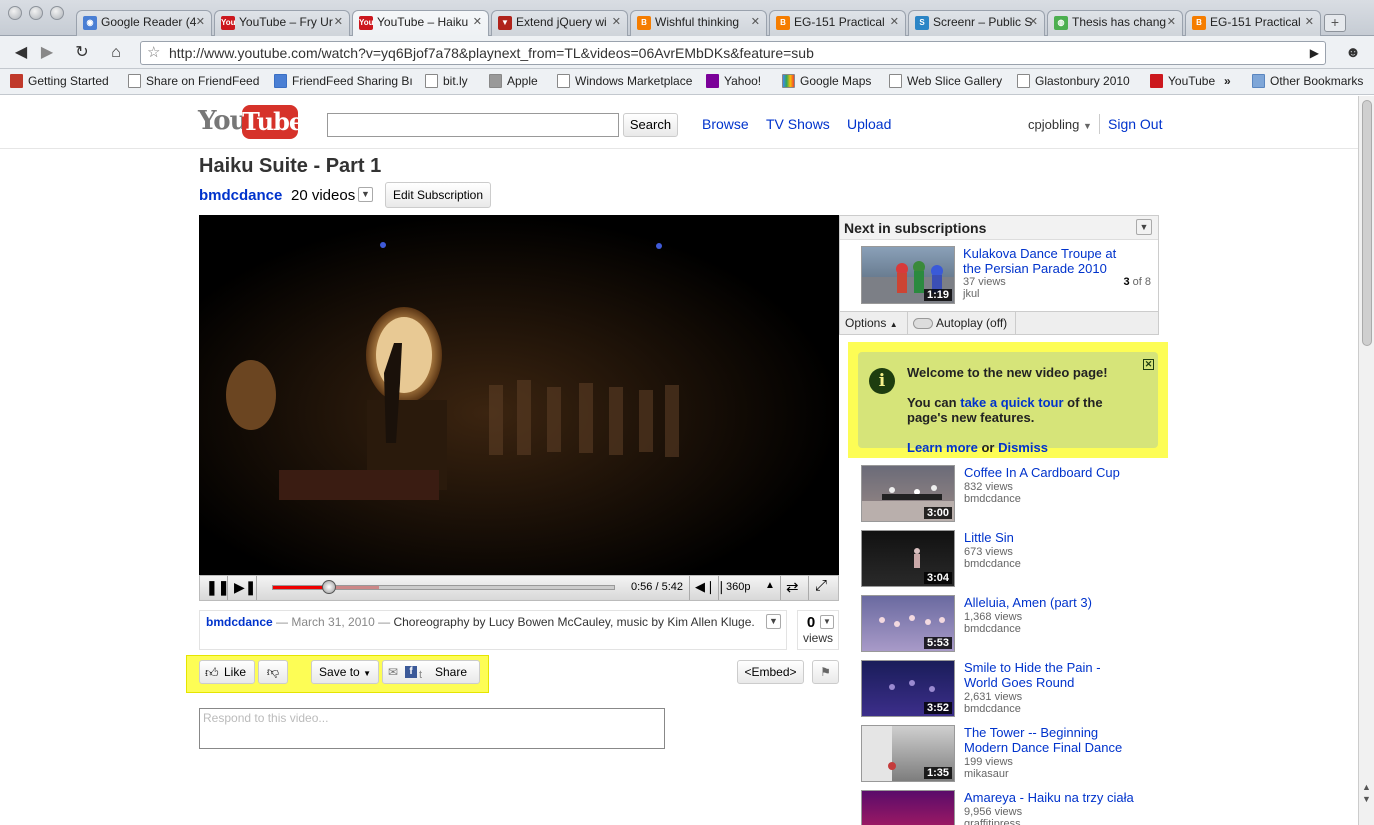  Describe the element at coordinates (473, 125) in the screenshot. I see `search-input` at that location.